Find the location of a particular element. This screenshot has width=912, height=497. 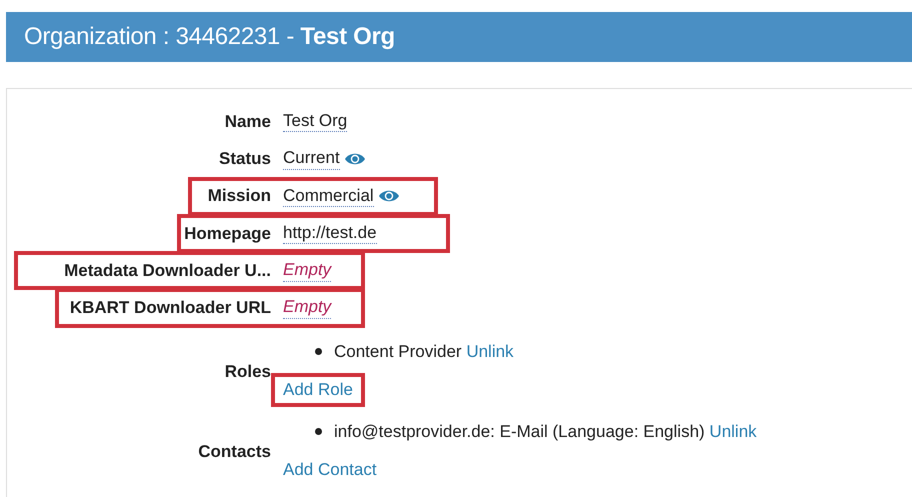

field-value: Current is located at coordinates (311, 159).